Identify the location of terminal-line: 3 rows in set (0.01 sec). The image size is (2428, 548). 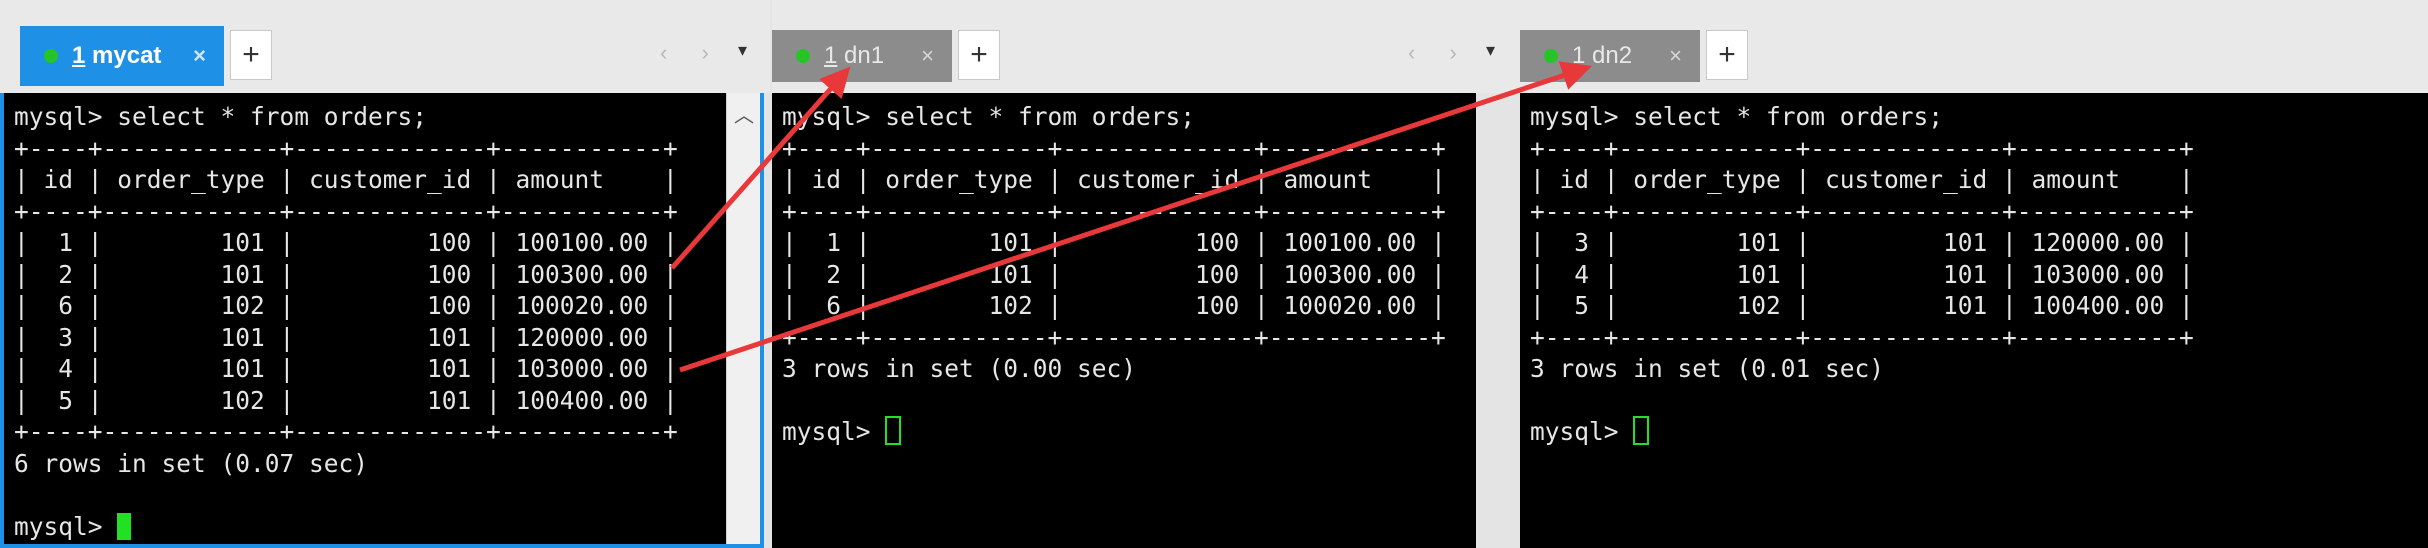
(1707, 368).